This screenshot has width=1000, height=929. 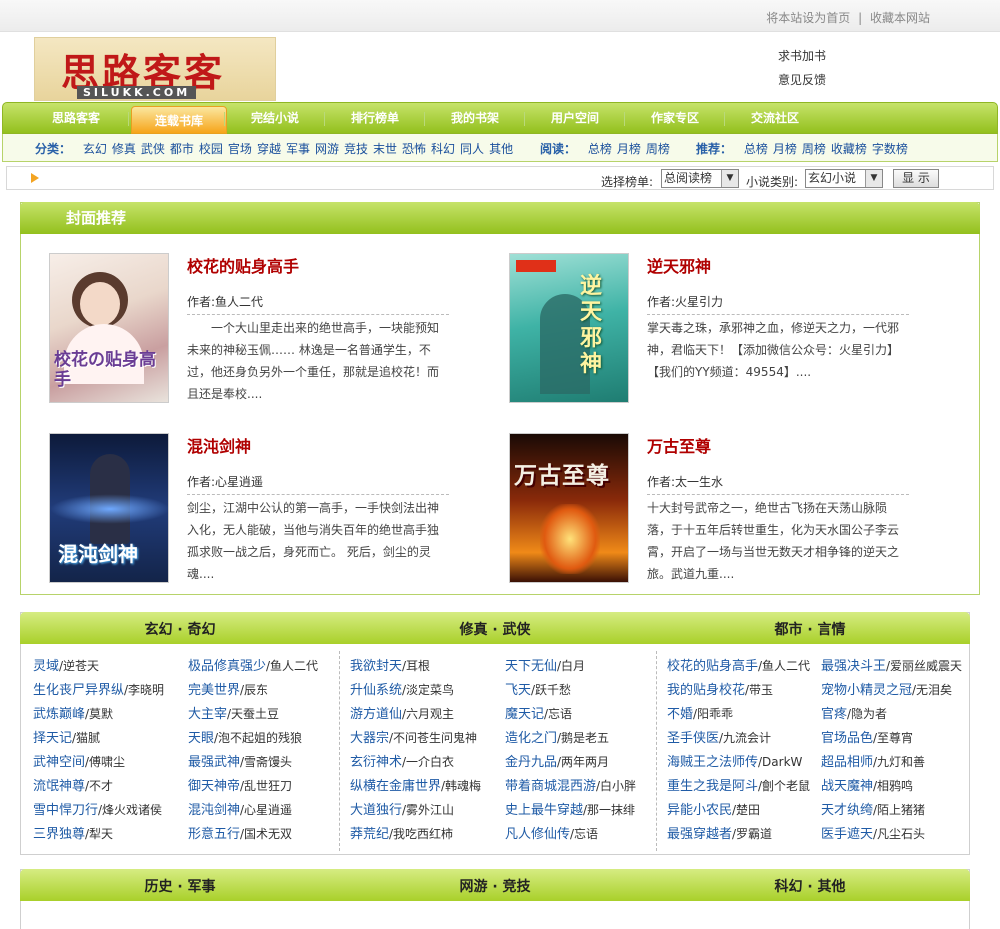 I want to click on book-link: 医手遮天, so click(x=847, y=834).